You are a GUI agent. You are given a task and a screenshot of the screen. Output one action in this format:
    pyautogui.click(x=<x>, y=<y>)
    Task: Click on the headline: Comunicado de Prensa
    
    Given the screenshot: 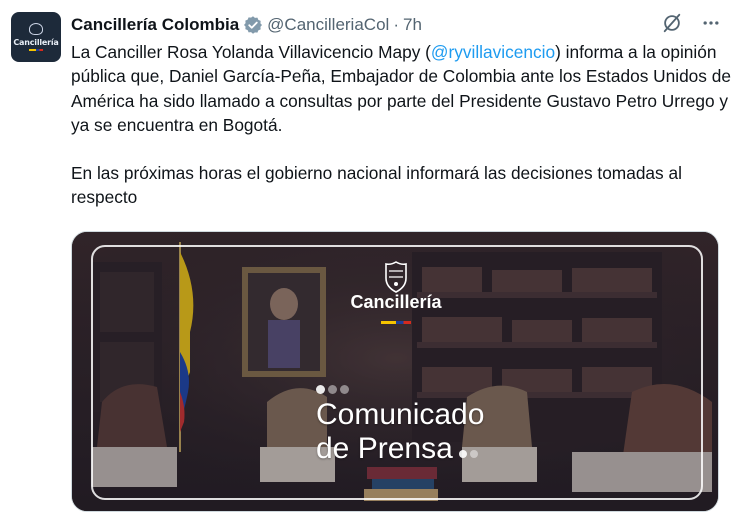 What is the action you would take?
    pyautogui.click(x=400, y=432)
    